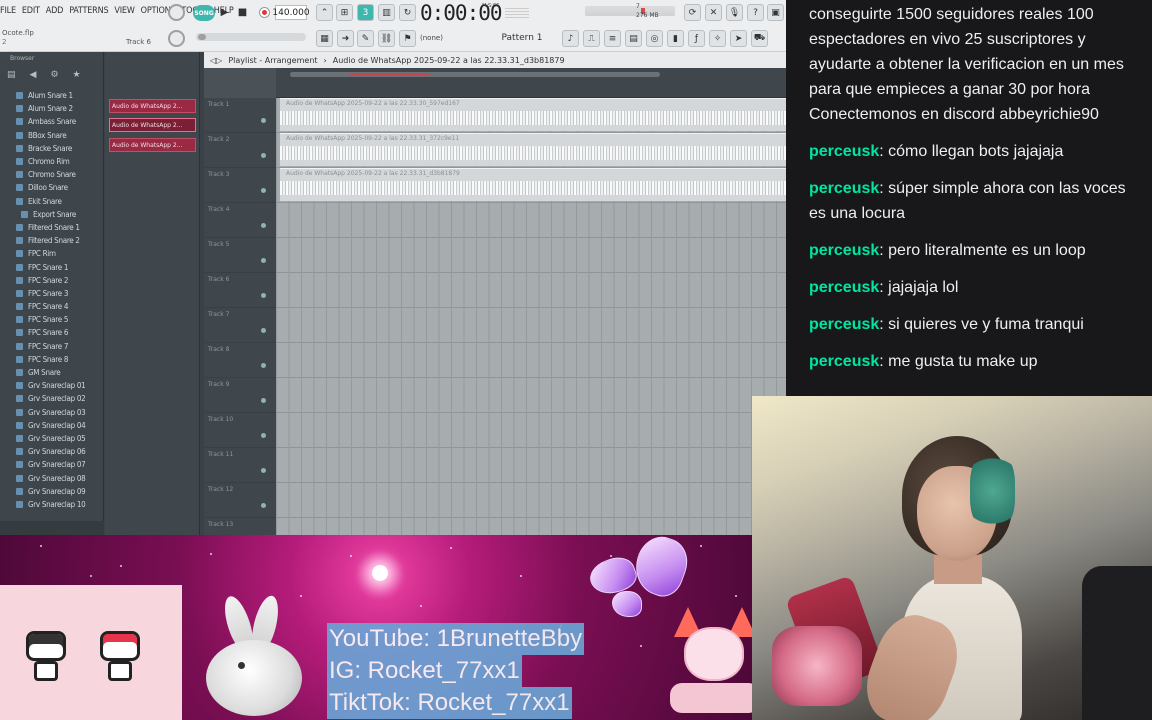  Describe the element at coordinates (759, 38) in the screenshot. I see `cart-icon: ⛟` at that location.